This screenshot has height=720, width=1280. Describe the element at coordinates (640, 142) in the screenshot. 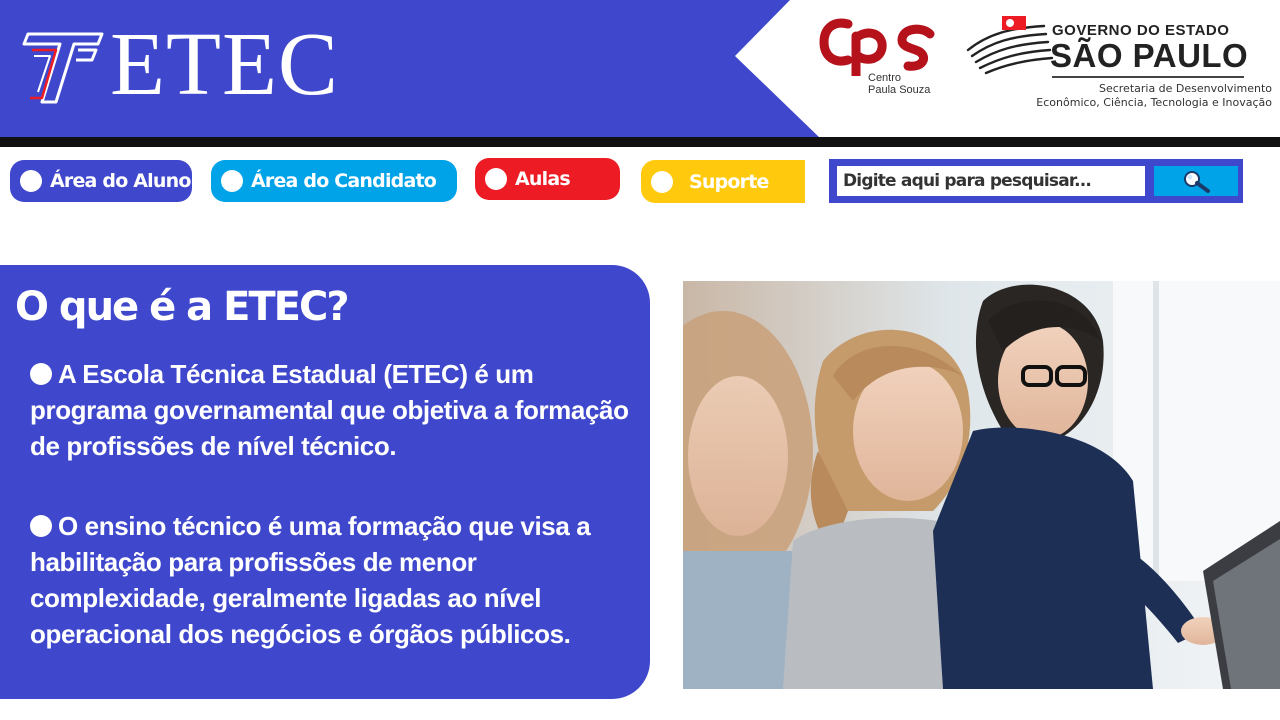

I see `header-divider-bar` at that location.